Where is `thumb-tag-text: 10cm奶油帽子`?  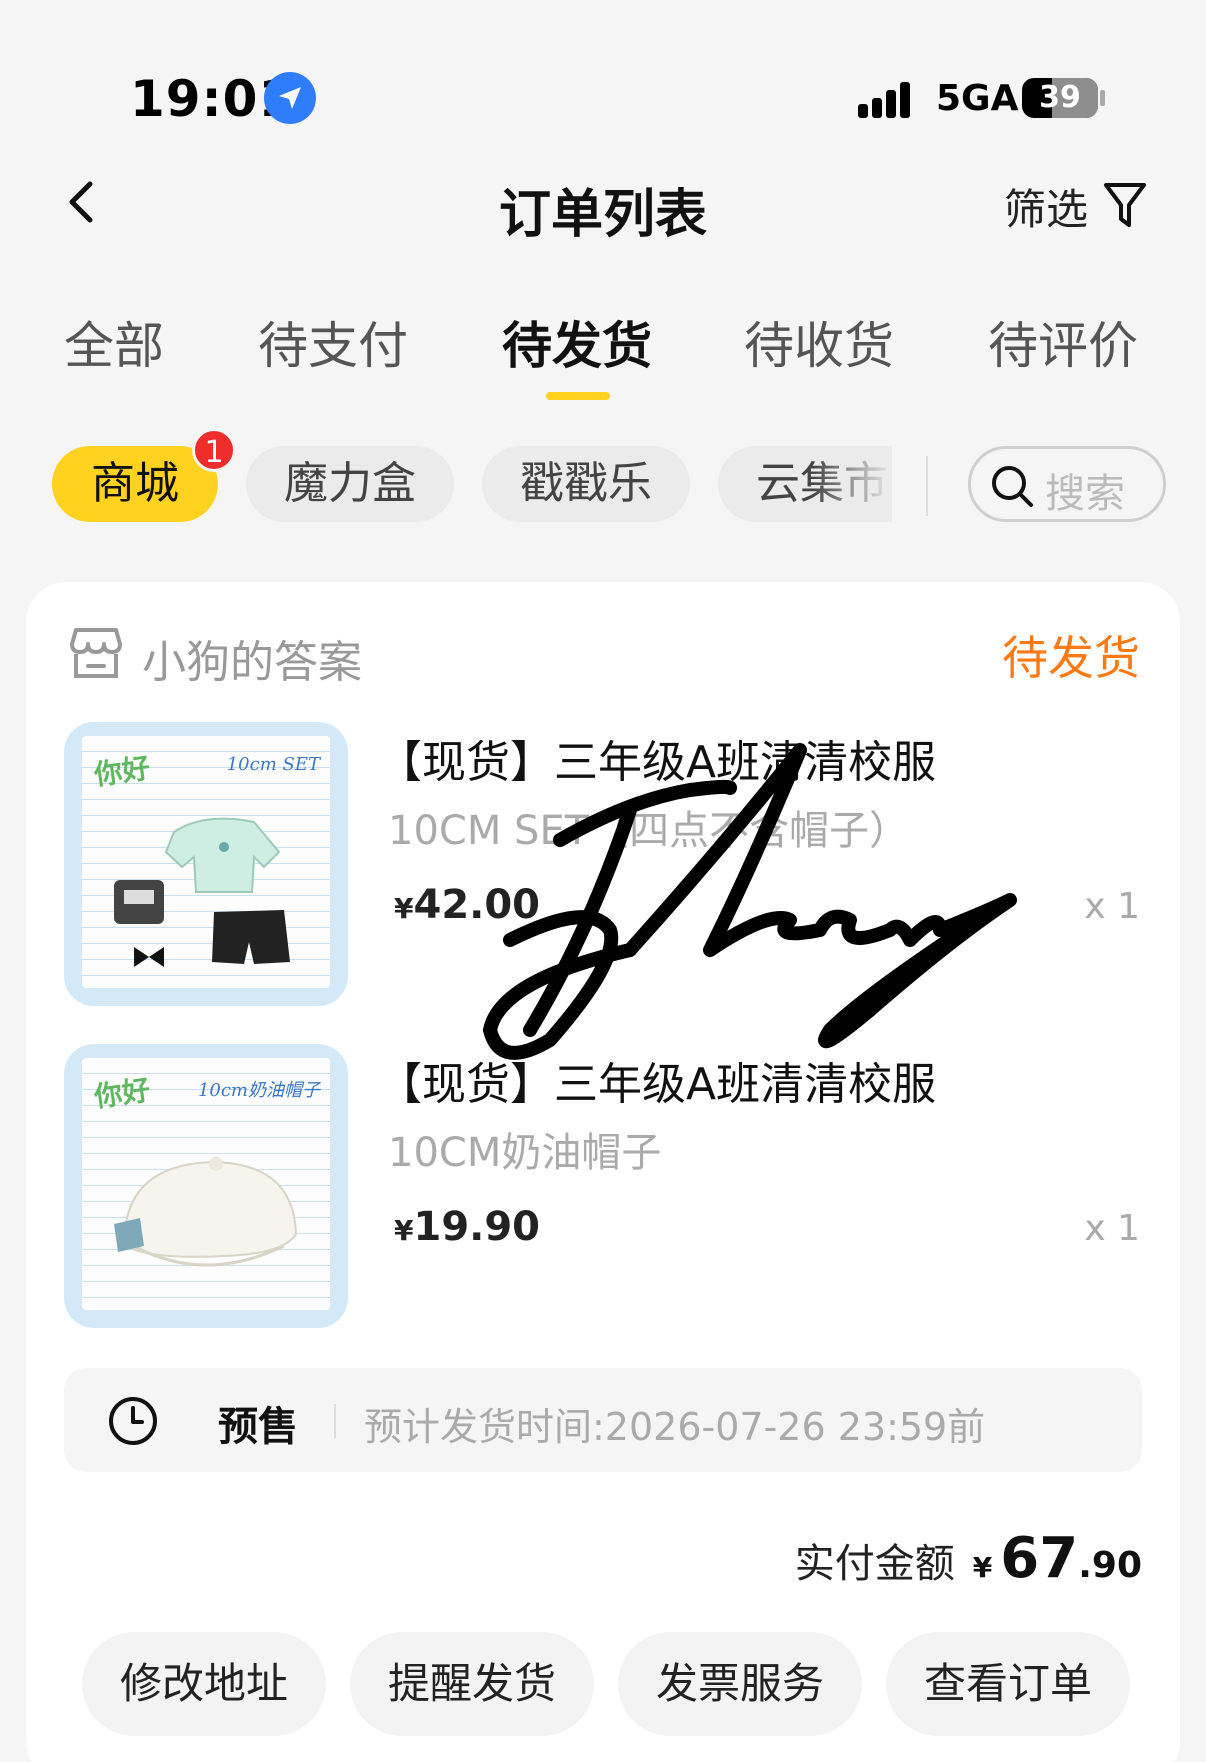 thumb-tag-text: 10cm奶油帽子 is located at coordinates (258, 1090).